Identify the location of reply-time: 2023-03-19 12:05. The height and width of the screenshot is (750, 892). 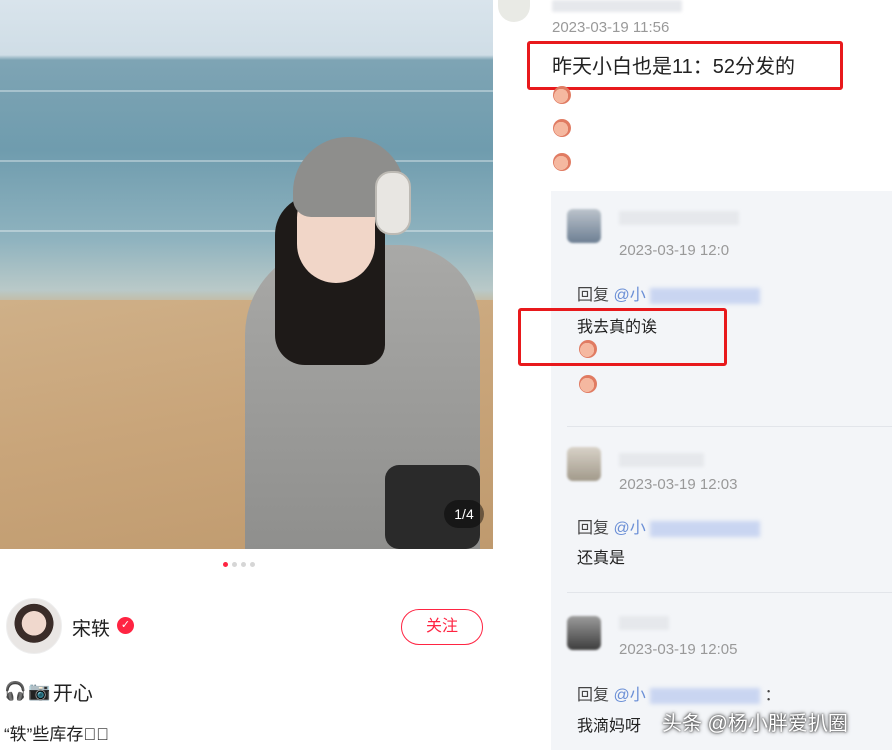
(678, 649).